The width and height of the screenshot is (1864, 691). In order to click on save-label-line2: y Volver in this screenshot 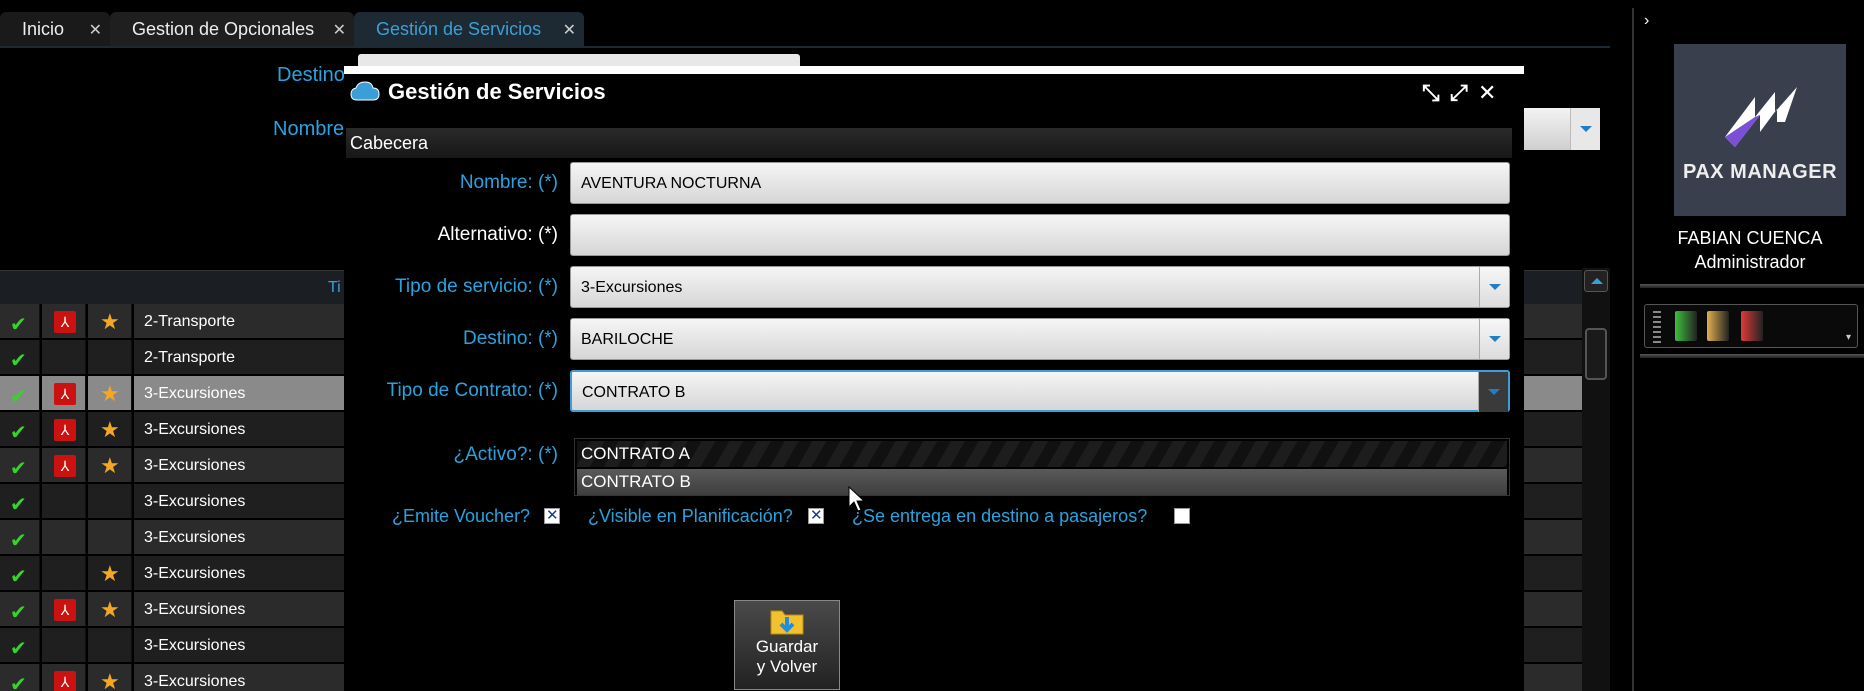, I will do `click(787, 666)`.